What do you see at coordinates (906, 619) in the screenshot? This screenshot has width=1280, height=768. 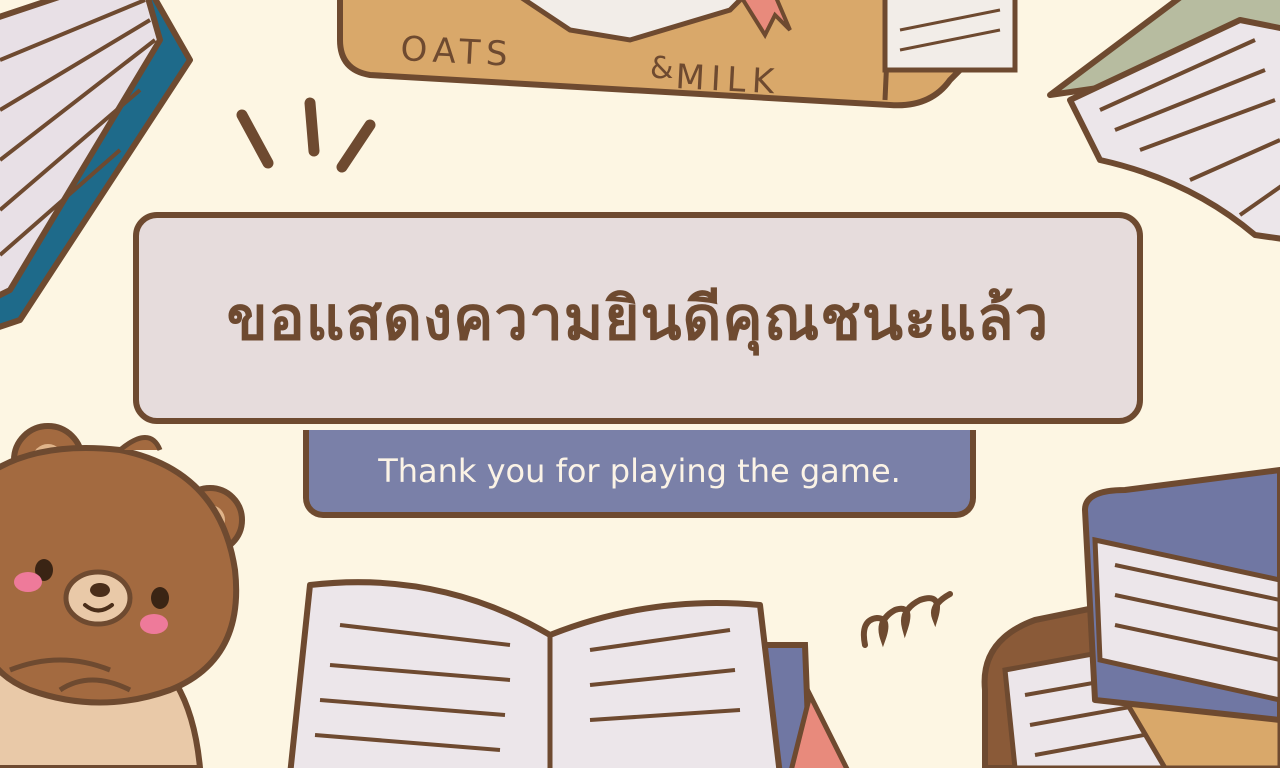 I see `squiggle-icon` at bounding box center [906, 619].